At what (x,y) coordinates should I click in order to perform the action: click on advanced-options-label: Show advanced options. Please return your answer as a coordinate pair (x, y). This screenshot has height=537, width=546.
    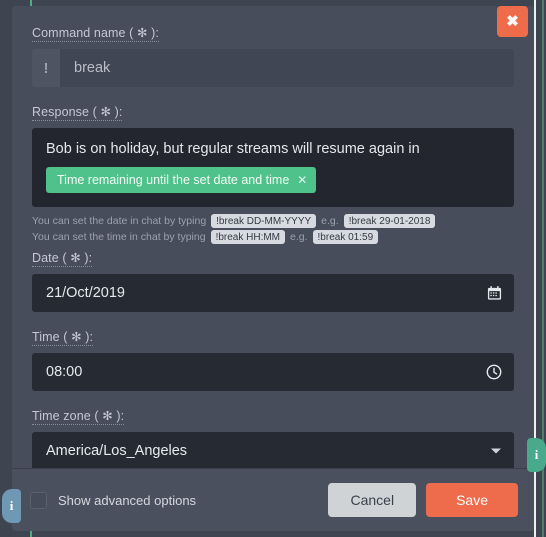
    Looking at the image, I should click on (127, 500).